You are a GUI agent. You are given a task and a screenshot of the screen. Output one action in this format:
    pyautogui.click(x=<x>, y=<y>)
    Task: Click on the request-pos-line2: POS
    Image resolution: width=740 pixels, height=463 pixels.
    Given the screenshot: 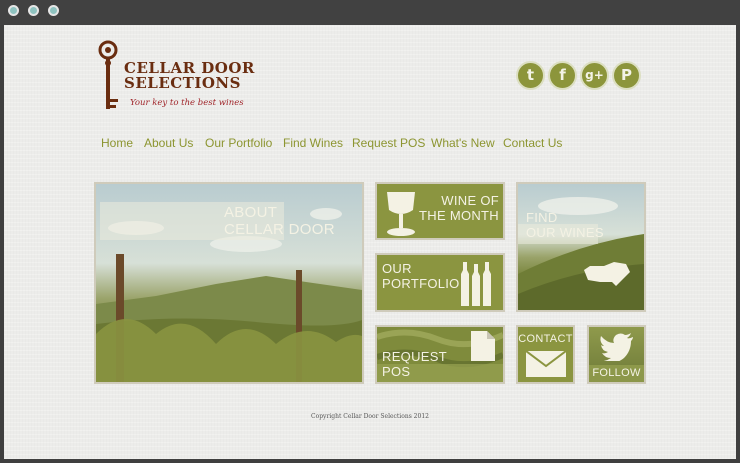 What is the action you would take?
    pyautogui.click(x=396, y=371)
    